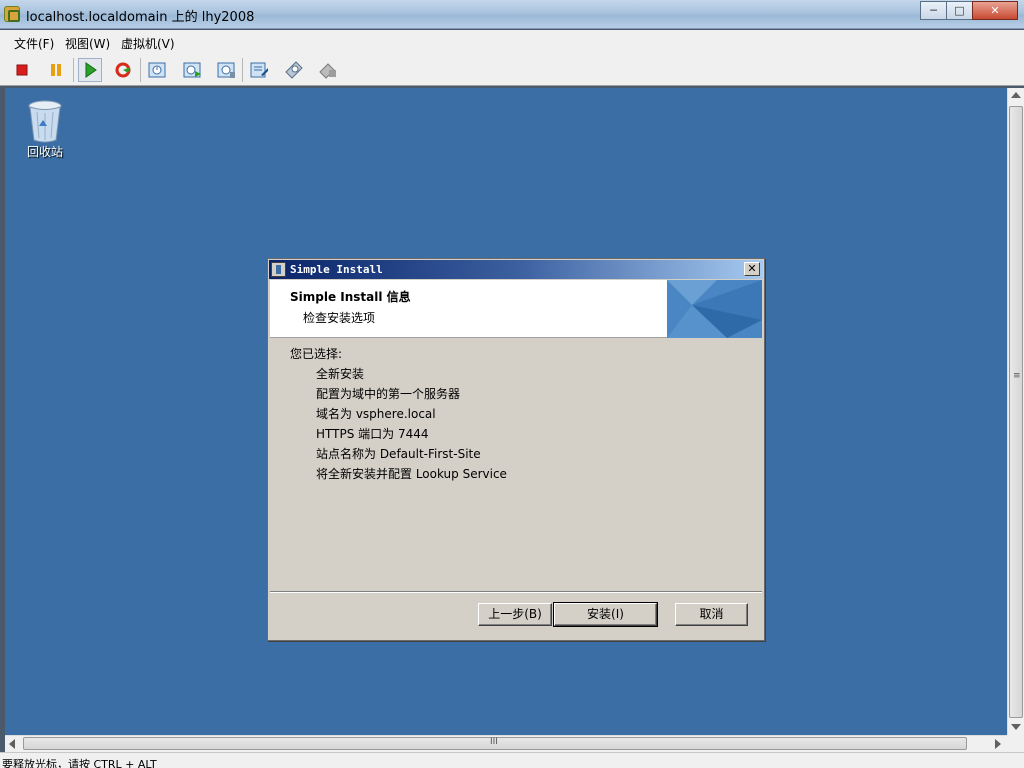  Describe the element at coordinates (34, 43) in the screenshot. I see `menu-file: 文件(F)` at that location.